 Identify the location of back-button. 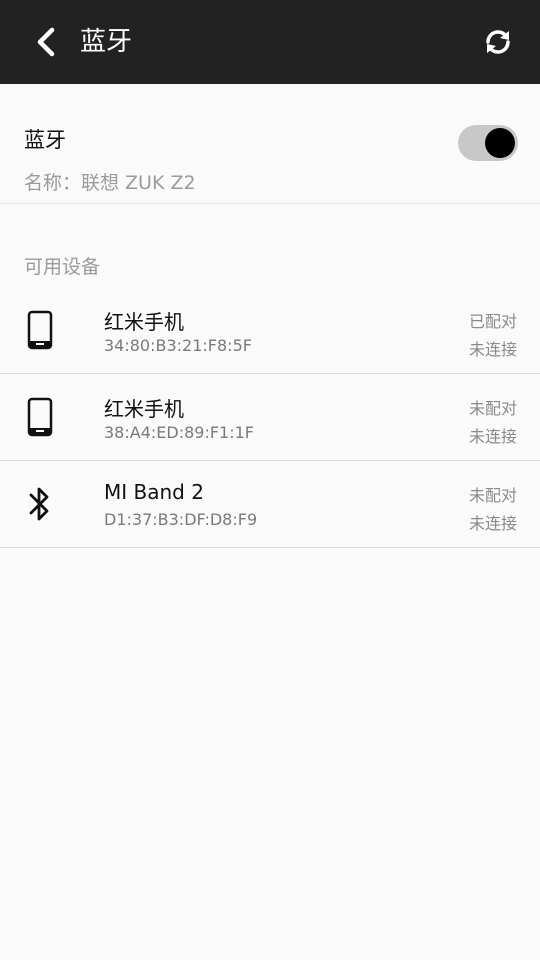
(46, 42).